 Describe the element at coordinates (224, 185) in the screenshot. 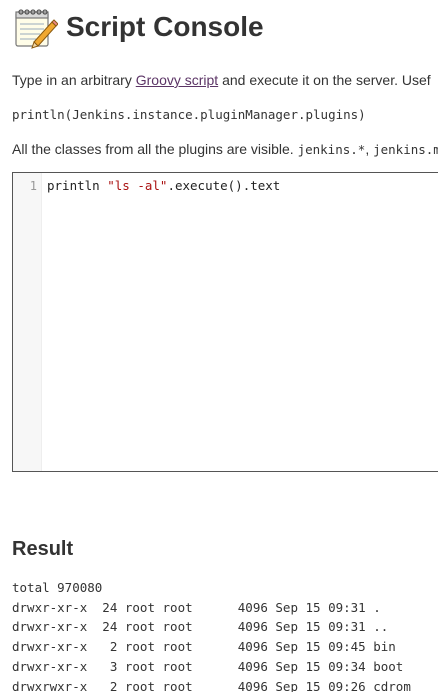

I see `code-suffix: .execute().text` at that location.